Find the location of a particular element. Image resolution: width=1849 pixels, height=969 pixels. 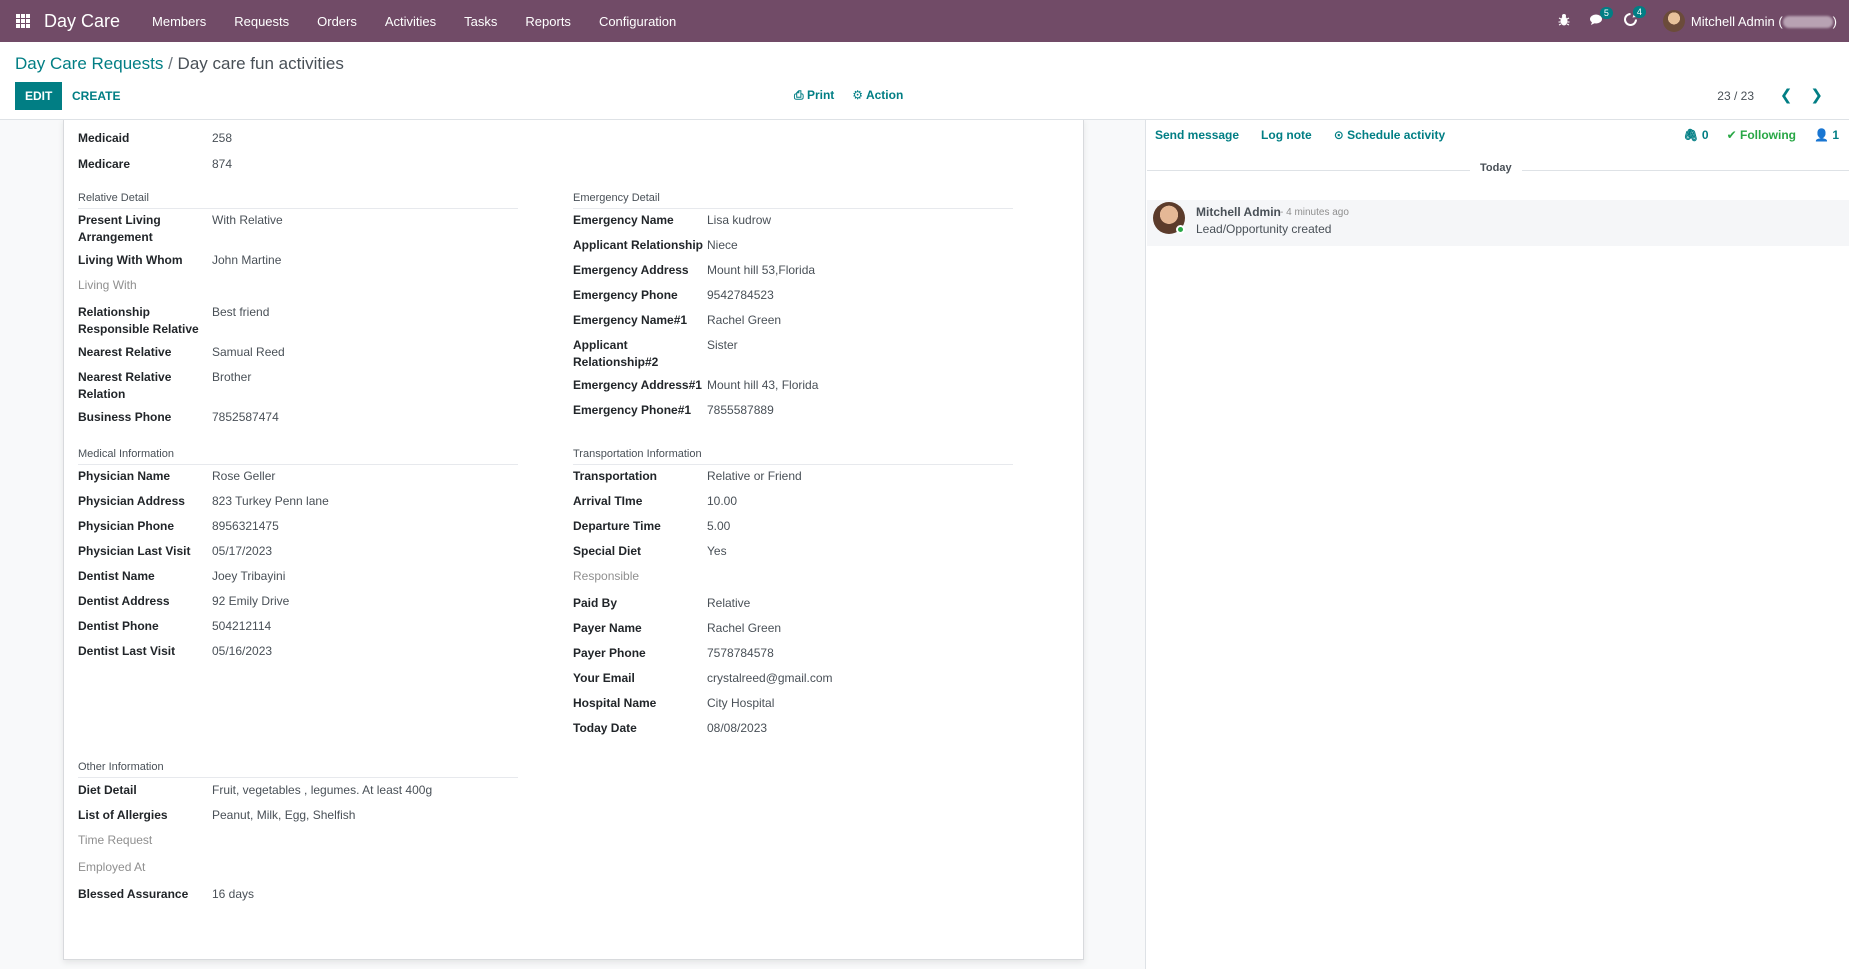

menu-members: Members is located at coordinates (179, 21).